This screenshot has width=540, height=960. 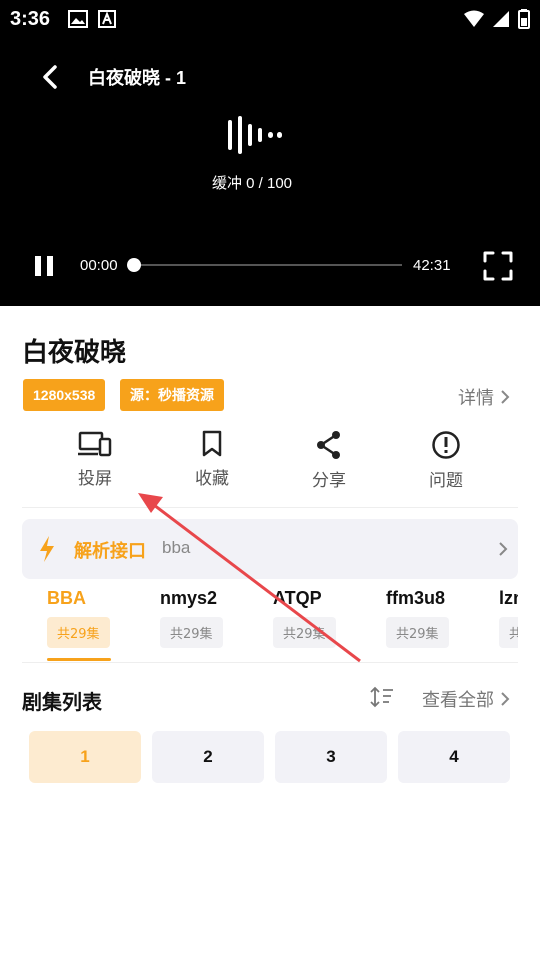 I want to click on details-label: 详情, so click(x=476, y=398).